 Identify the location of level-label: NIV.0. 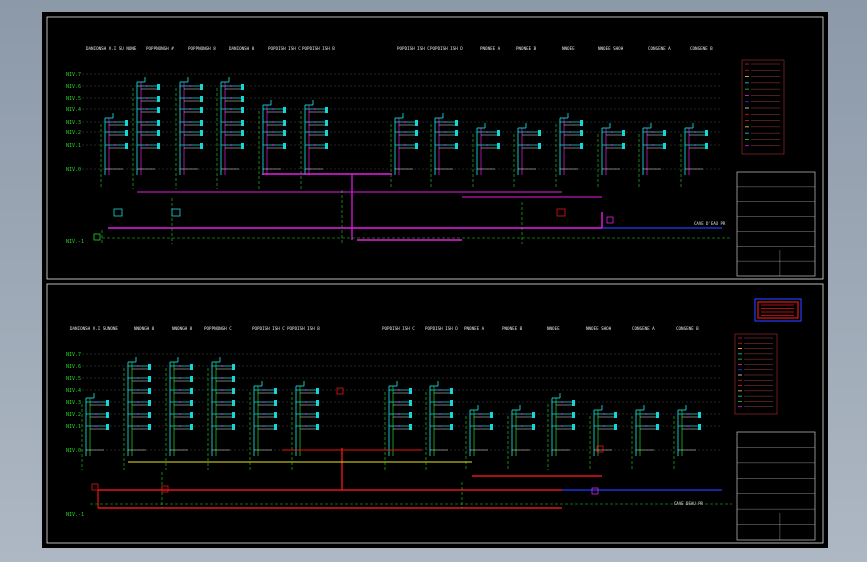
(73, 451).